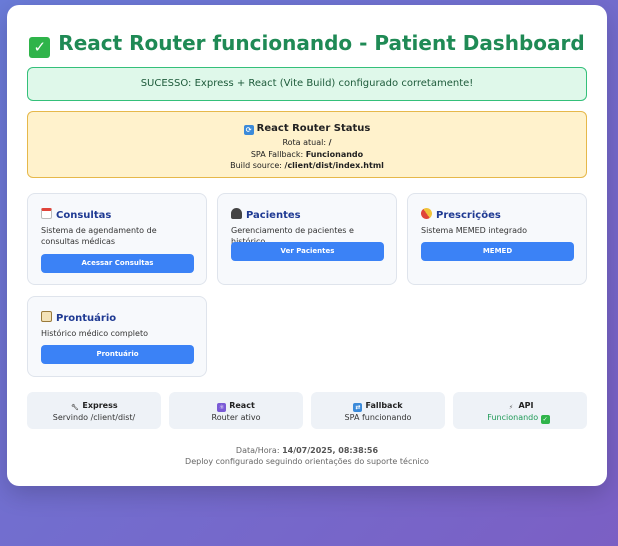  I want to click on datetime-value: 14/07/2025, 08:38:56, so click(330, 450).